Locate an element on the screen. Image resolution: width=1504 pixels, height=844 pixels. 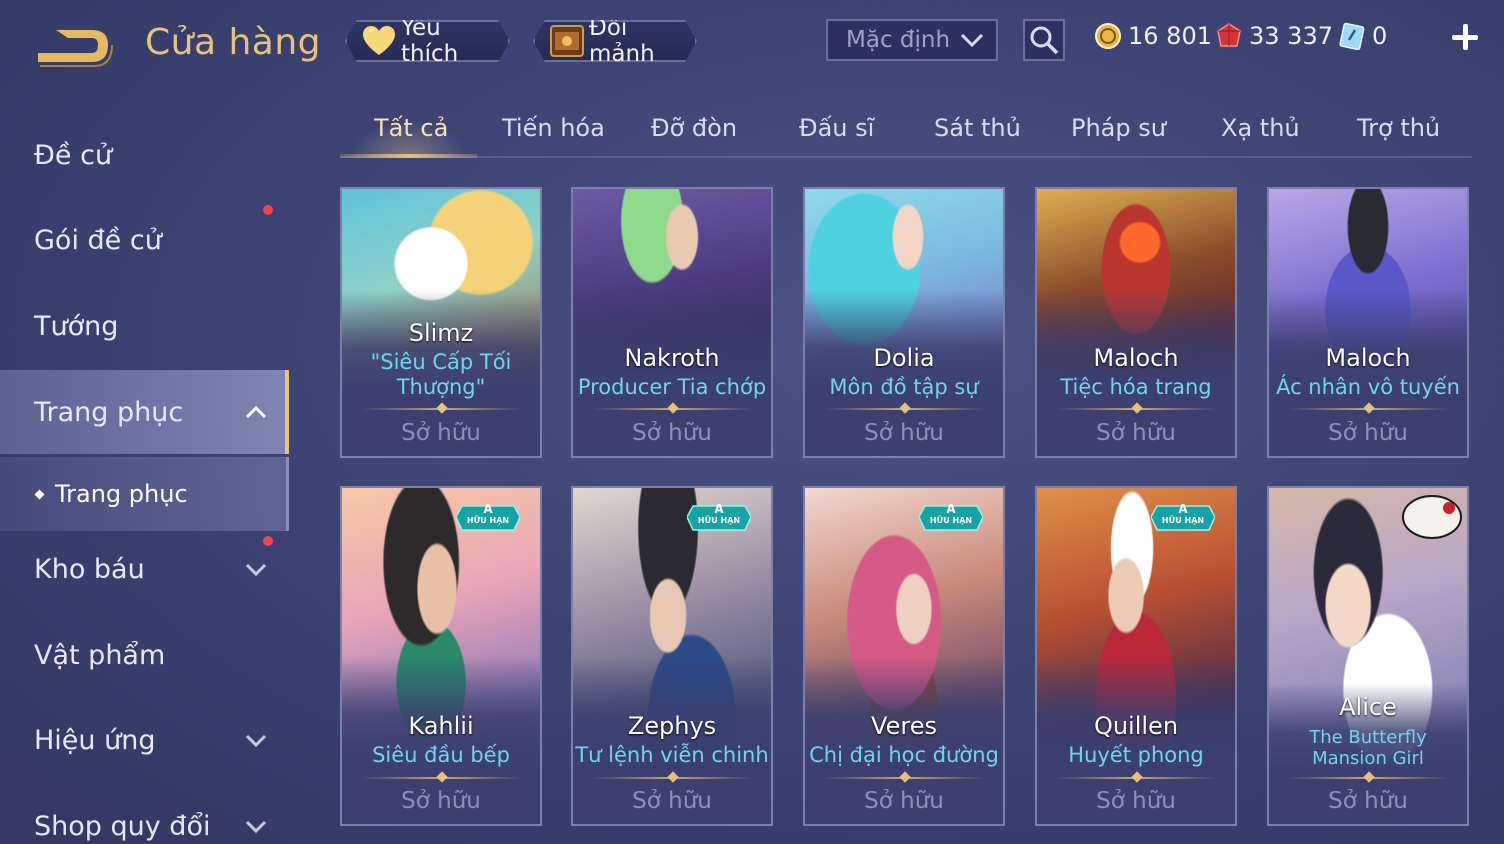
hero-name: Nakroth is located at coordinates (672, 358).